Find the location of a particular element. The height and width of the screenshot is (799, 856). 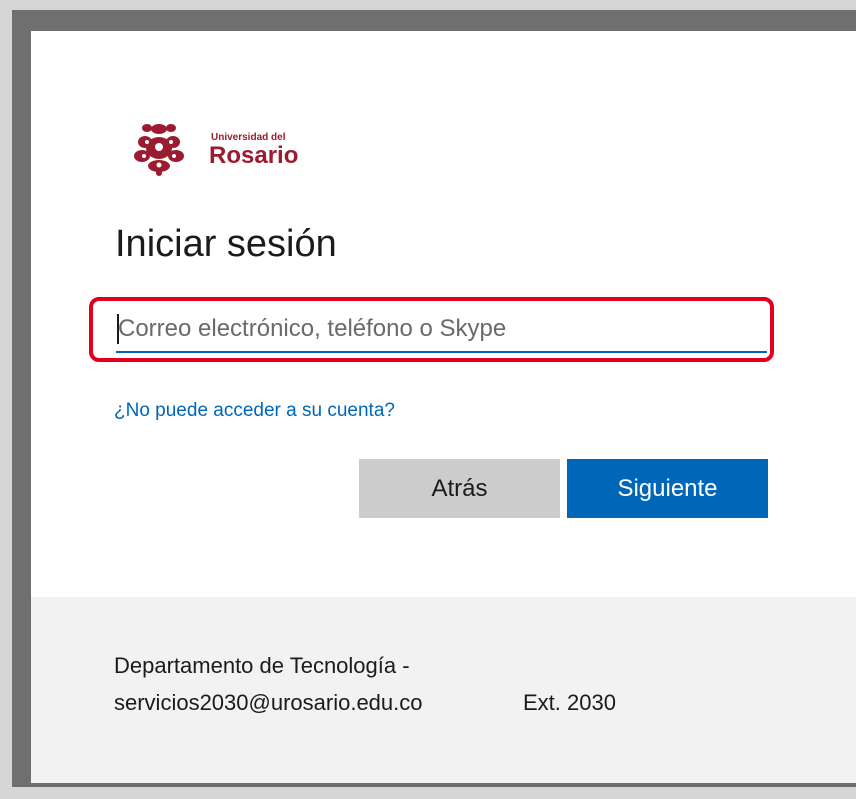

window-frame-left is located at coordinates (6, 399).